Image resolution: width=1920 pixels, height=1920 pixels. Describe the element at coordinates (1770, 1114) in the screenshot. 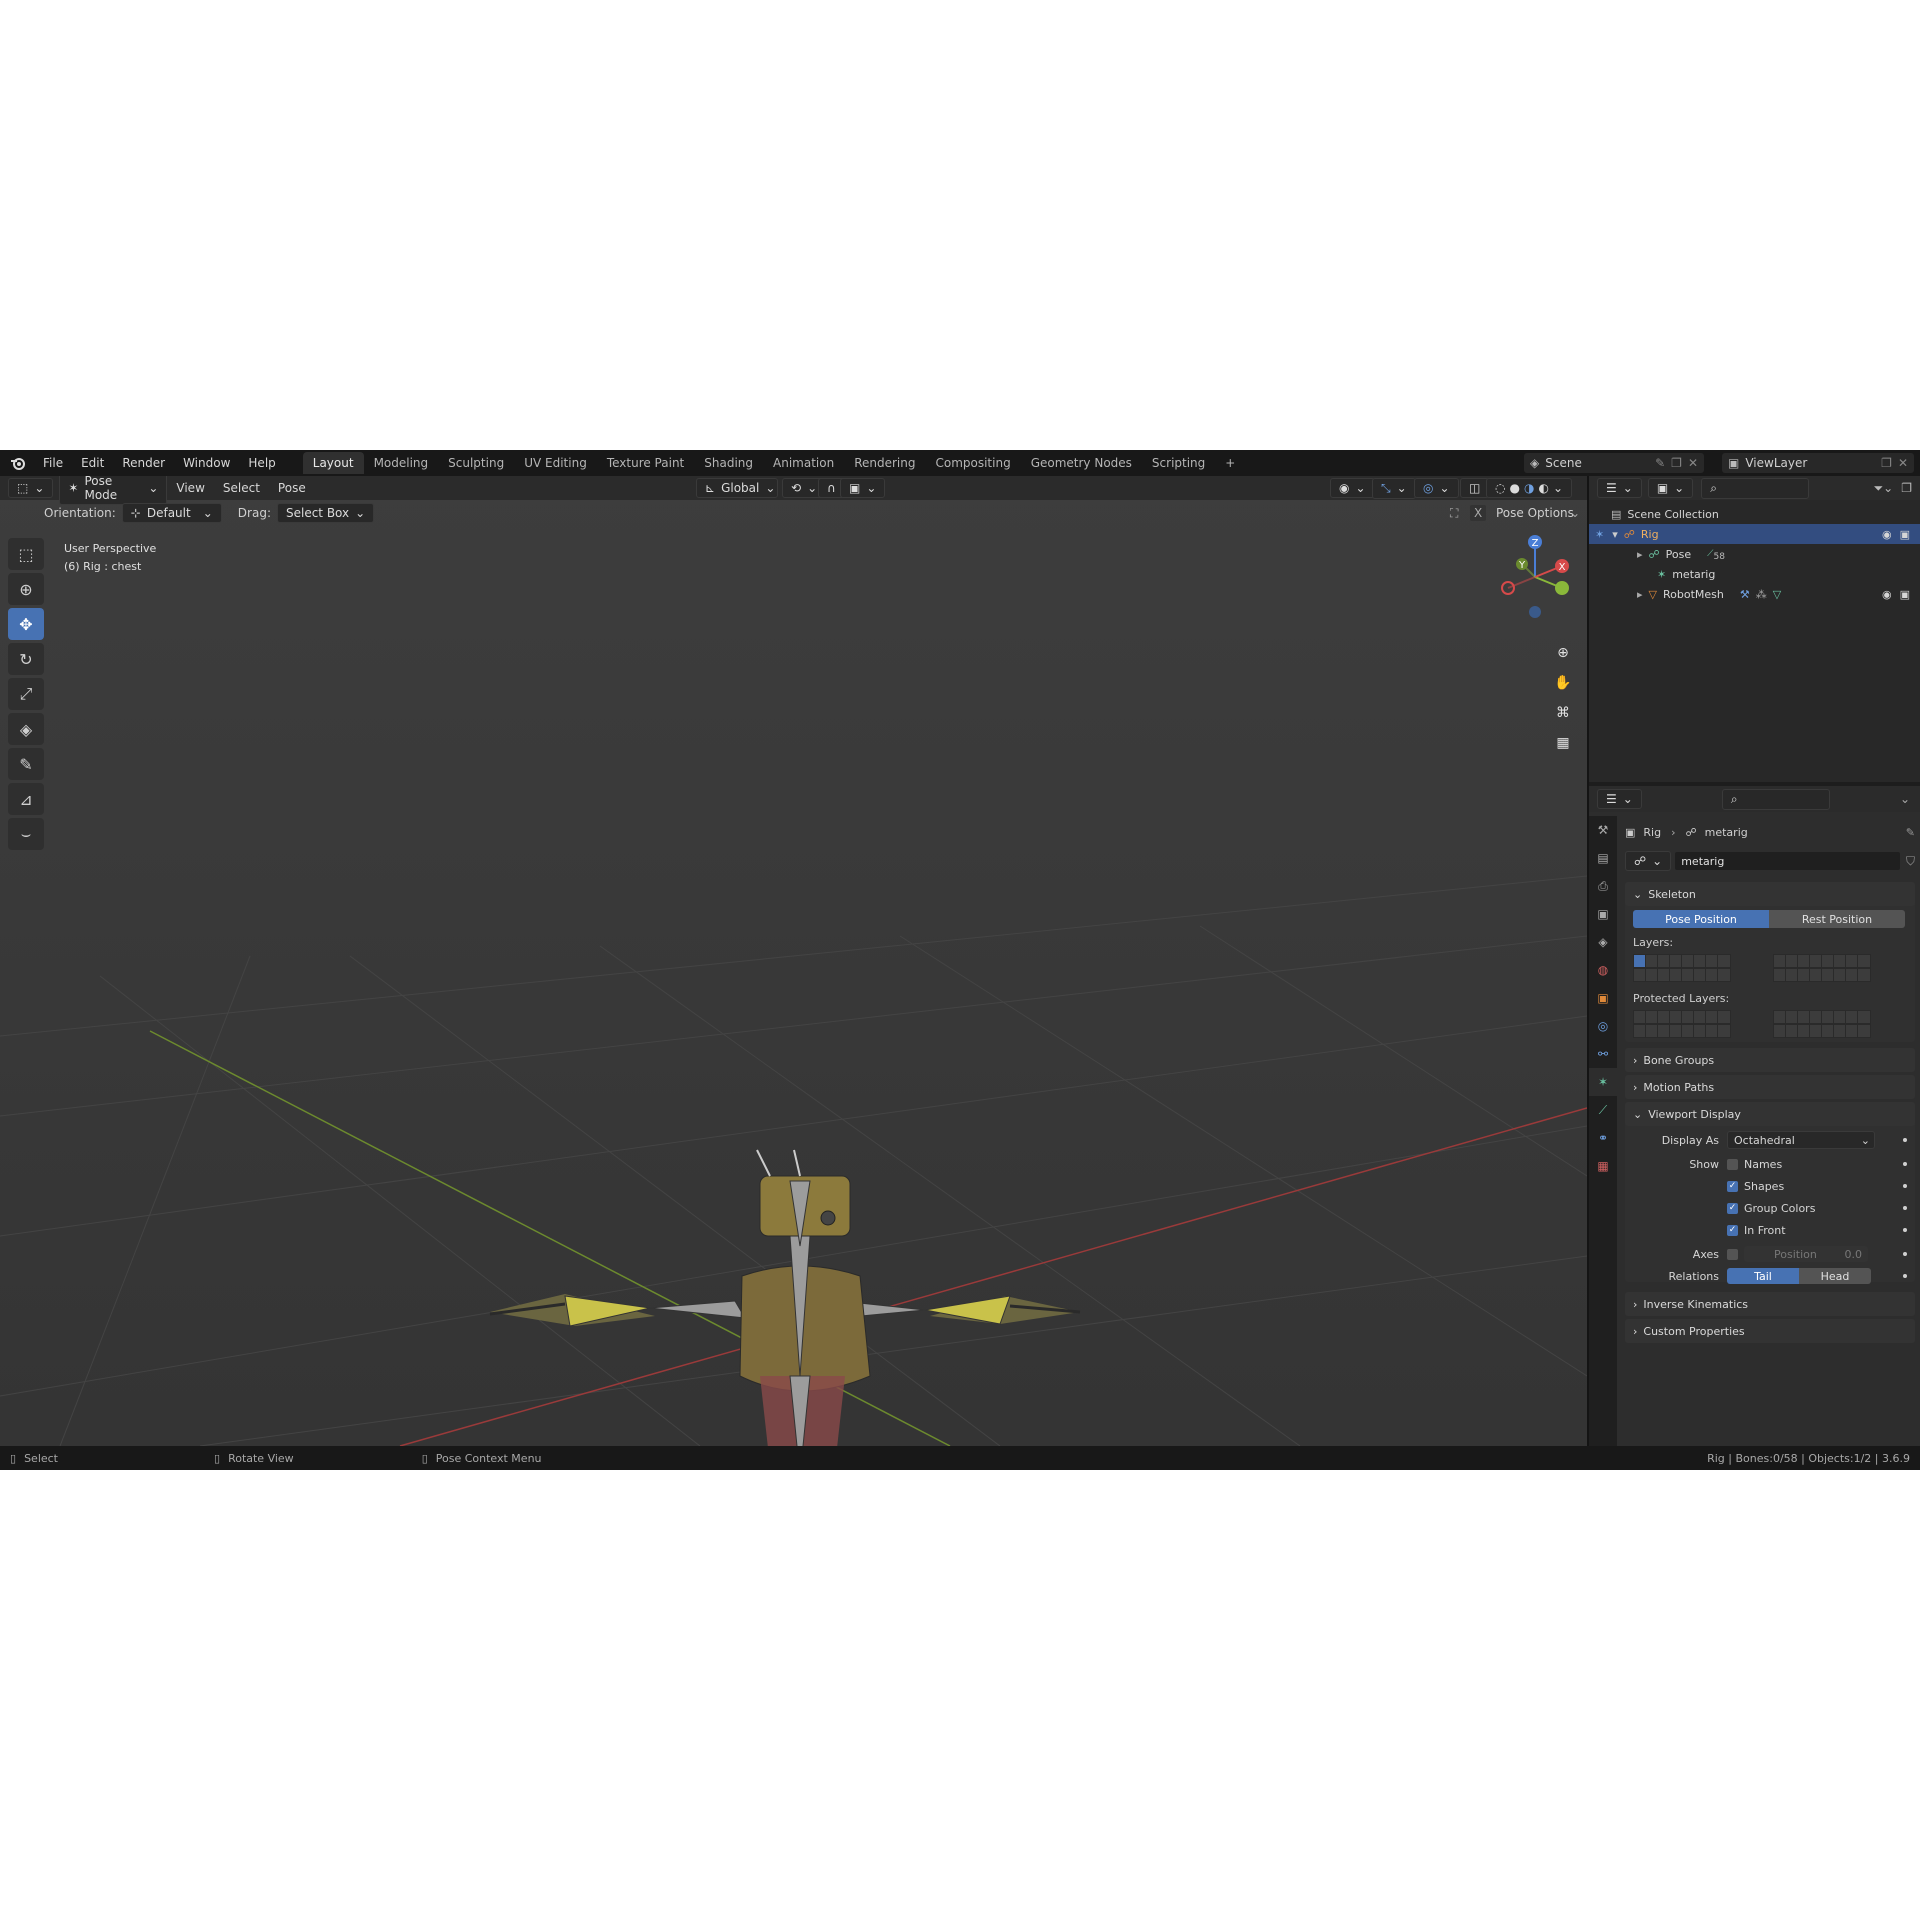

I see `viewport-display-header: ⌄ Viewport Display` at that location.